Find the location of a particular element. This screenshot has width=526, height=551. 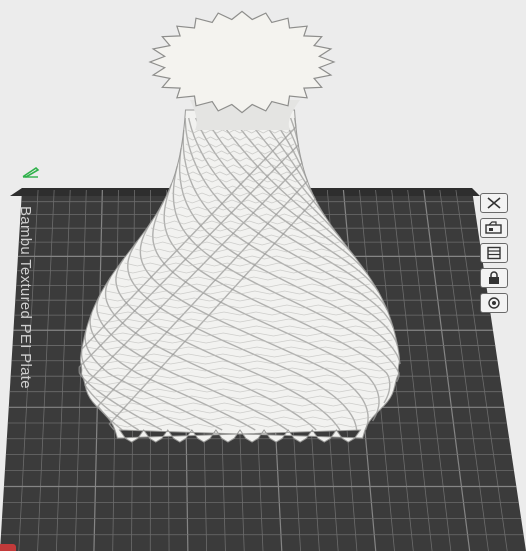

lock-icon is located at coordinates (494, 277).